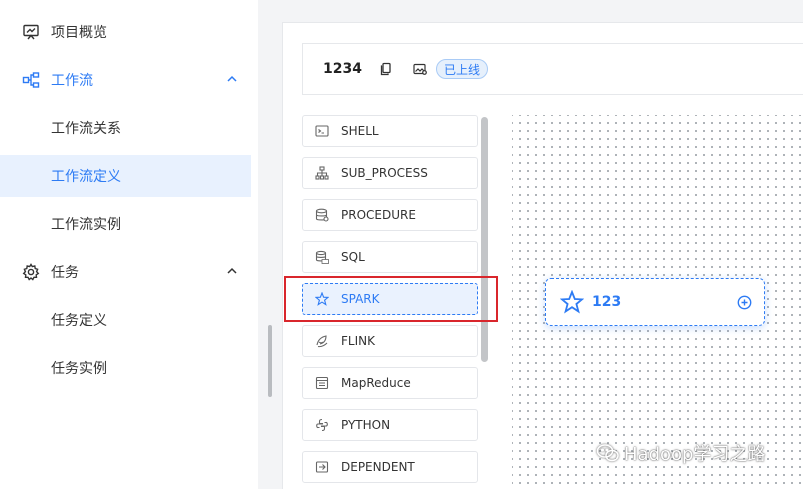 This screenshot has height=489, width=803. Describe the element at coordinates (360, 131) in the screenshot. I see `task-label: SHELL` at that location.